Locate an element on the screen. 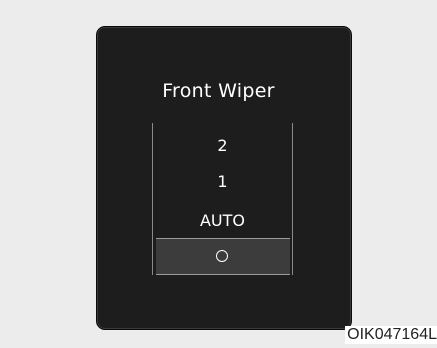  wiper-option-auto: AUTO is located at coordinates (222, 220).